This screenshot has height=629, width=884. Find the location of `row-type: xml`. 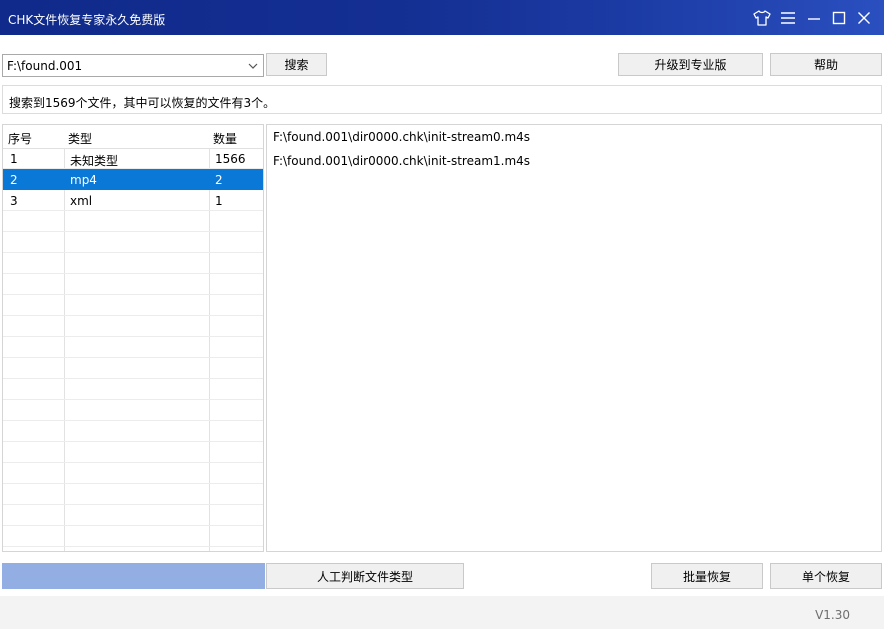

row-type: xml is located at coordinates (81, 201).